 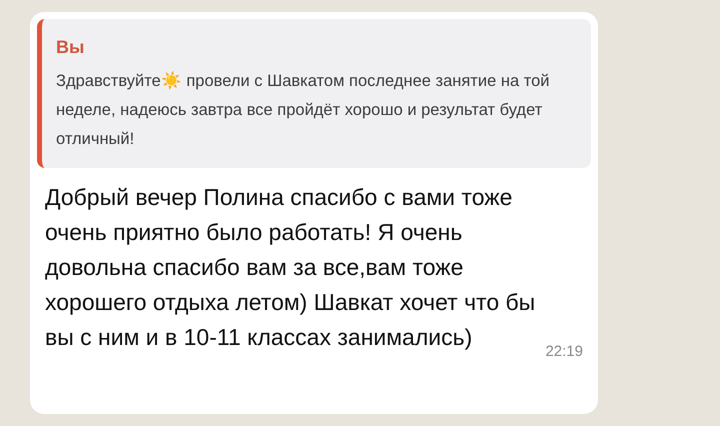 I want to click on quote-author: Вы, so click(x=71, y=47).